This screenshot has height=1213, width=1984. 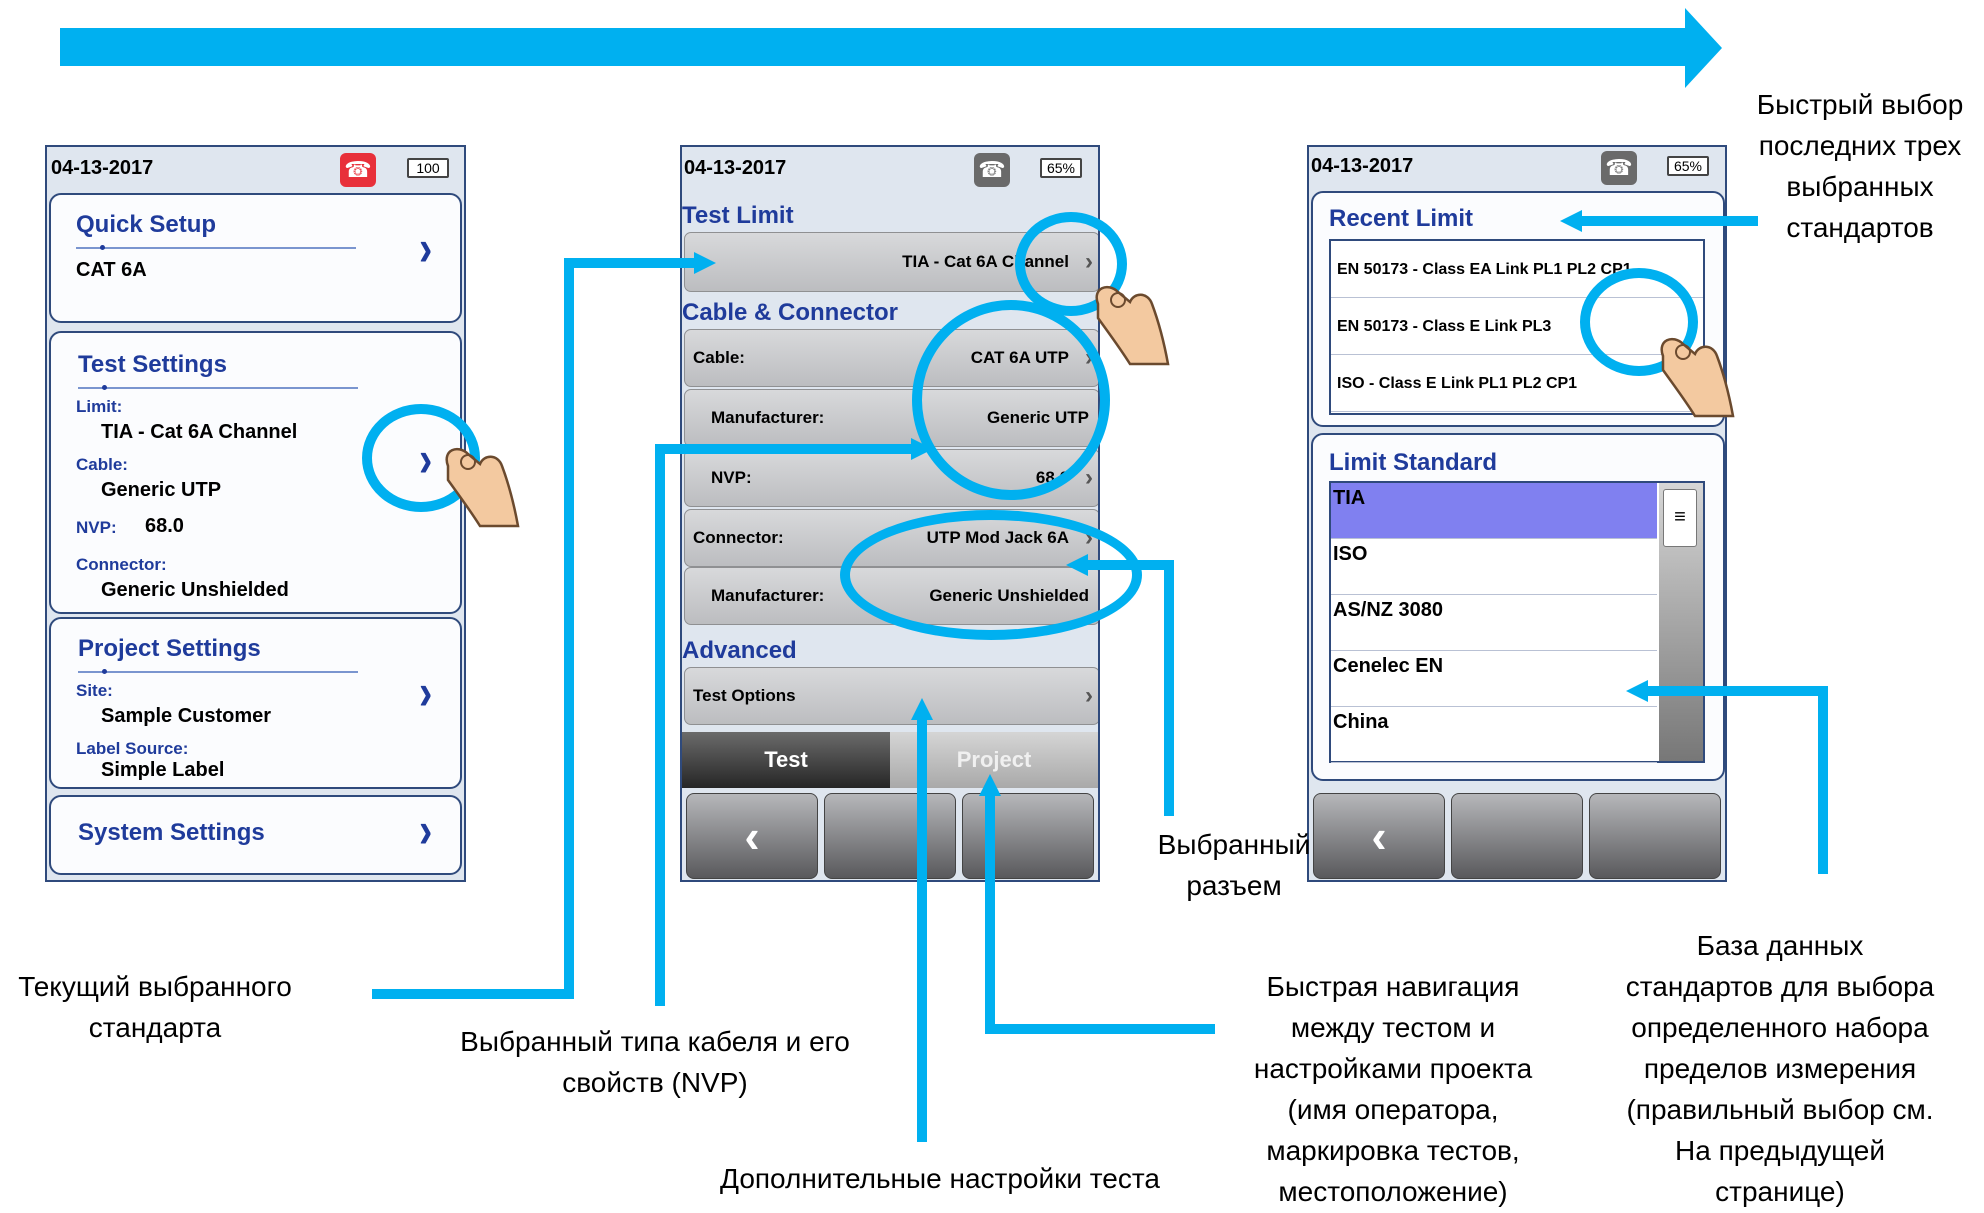 I want to click on section-title-advanced: Advanced, so click(x=739, y=650).